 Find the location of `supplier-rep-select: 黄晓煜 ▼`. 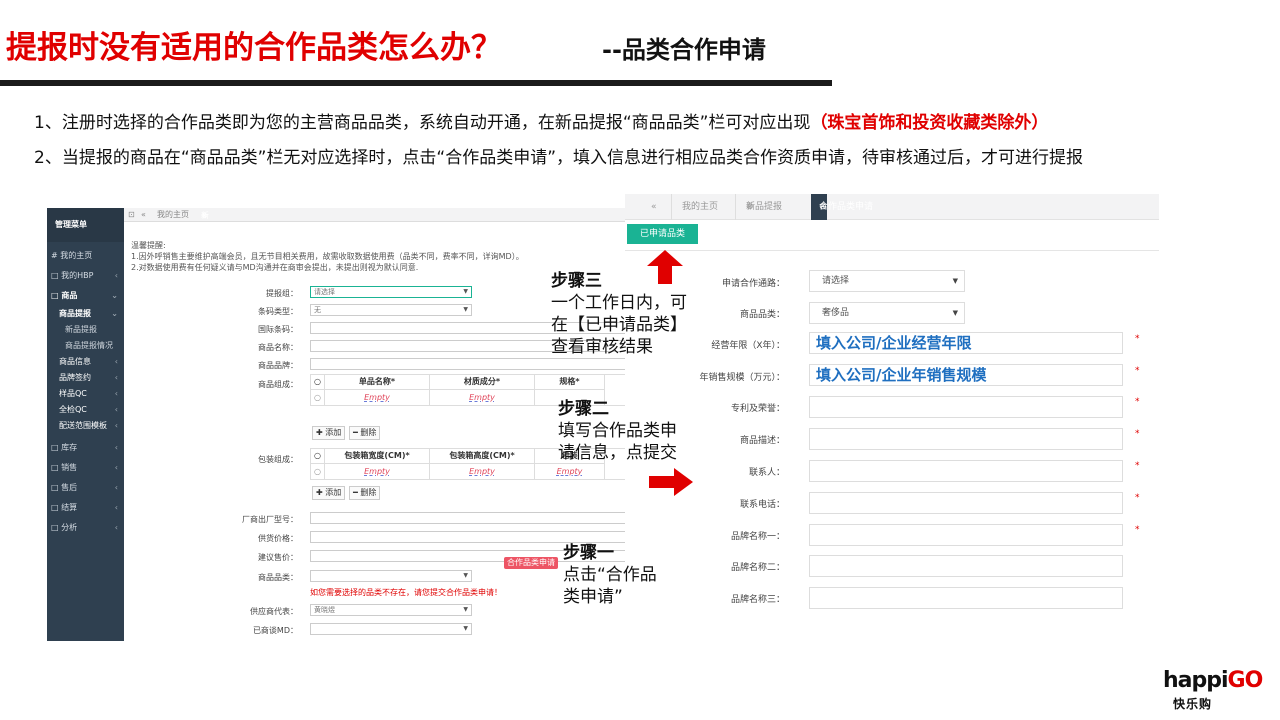

supplier-rep-select: 黄晓煜 ▼ is located at coordinates (391, 610).